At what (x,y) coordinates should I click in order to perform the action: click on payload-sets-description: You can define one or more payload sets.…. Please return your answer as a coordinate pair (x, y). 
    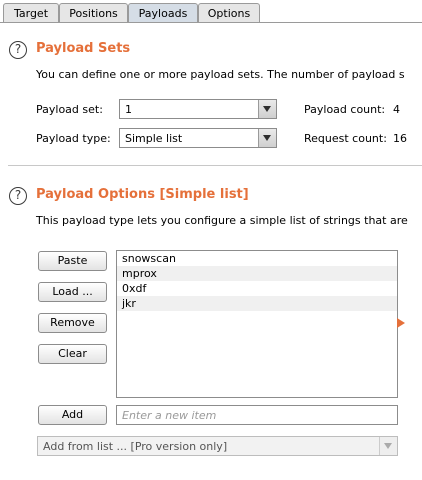
    Looking at the image, I should click on (220, 74).